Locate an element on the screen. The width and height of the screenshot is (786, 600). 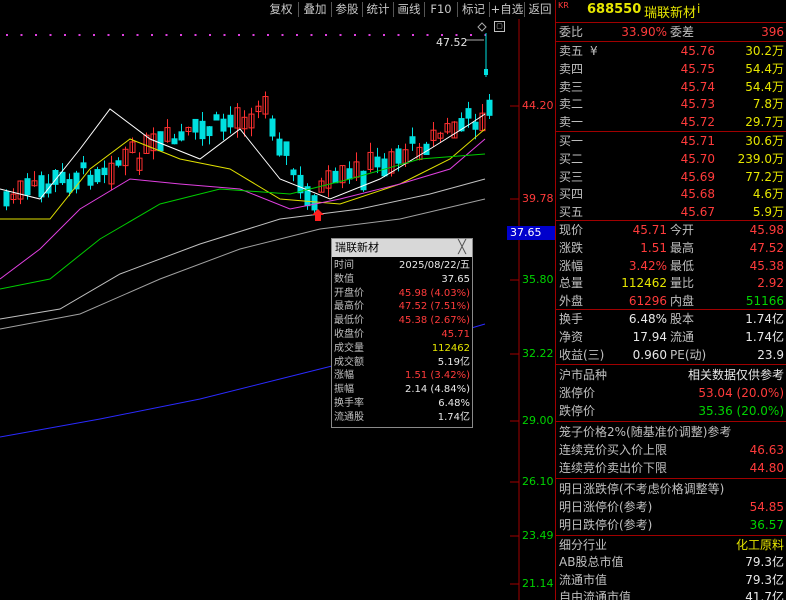
stat-label: 流通 is located at coordinates (682, 337).